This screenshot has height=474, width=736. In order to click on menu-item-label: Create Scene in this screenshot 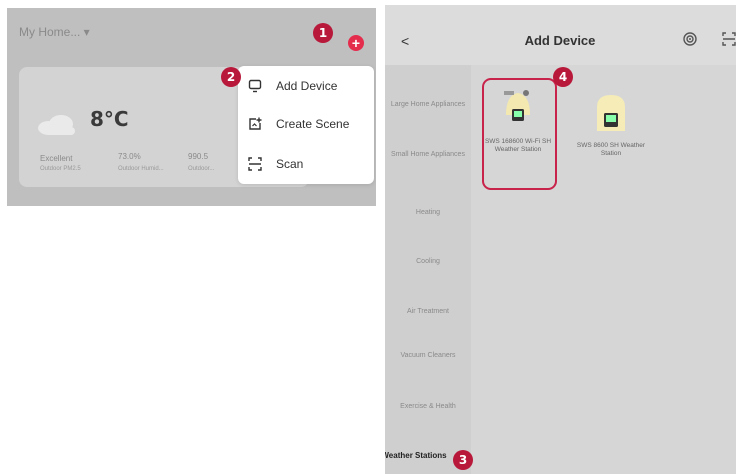, I will do `click(313, 124)`.